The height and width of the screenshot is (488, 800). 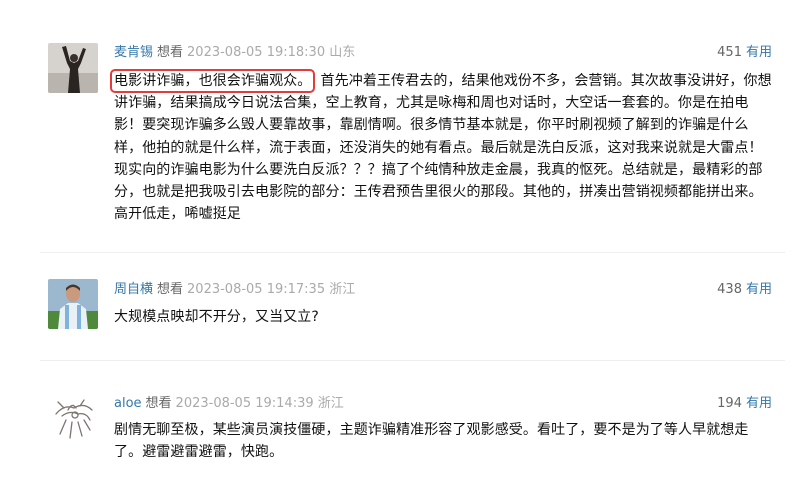 I want to click on footballer-photo-icon, so click(x=73, y=304).